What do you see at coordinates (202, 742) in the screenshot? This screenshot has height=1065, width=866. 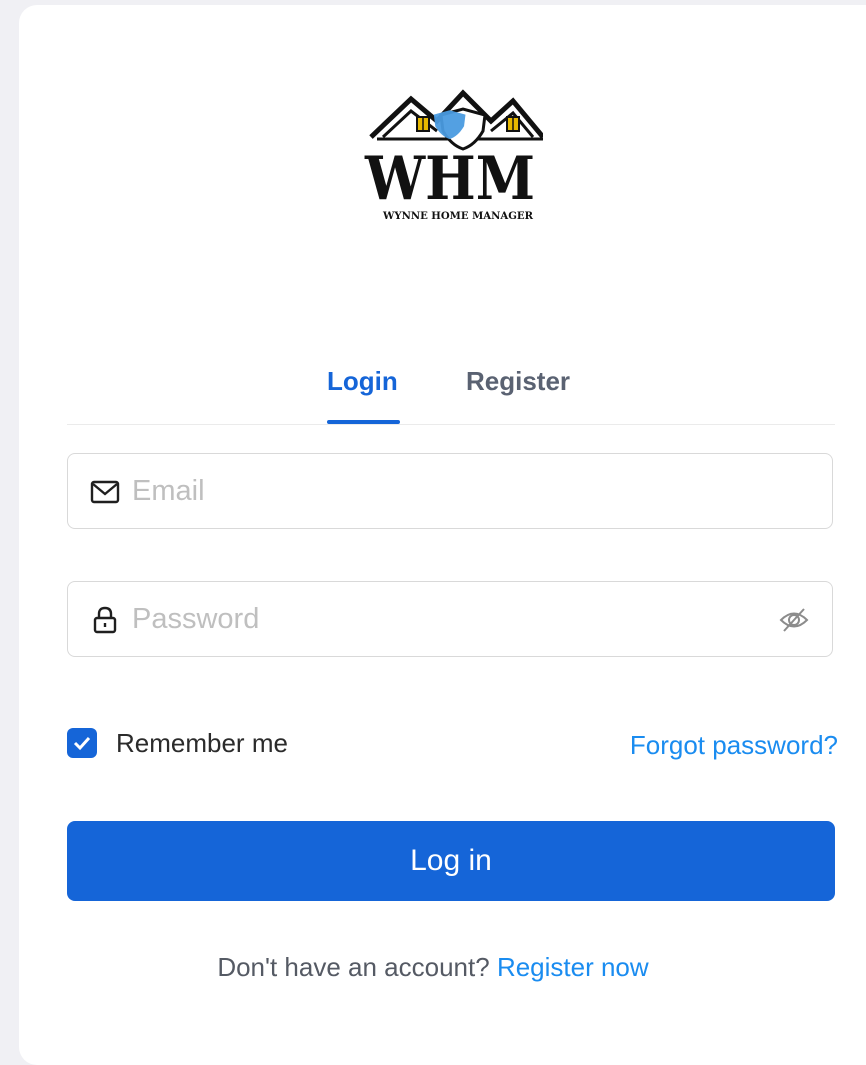 I see `remember-me-label: Remember me` at bounding box center [202, 742].